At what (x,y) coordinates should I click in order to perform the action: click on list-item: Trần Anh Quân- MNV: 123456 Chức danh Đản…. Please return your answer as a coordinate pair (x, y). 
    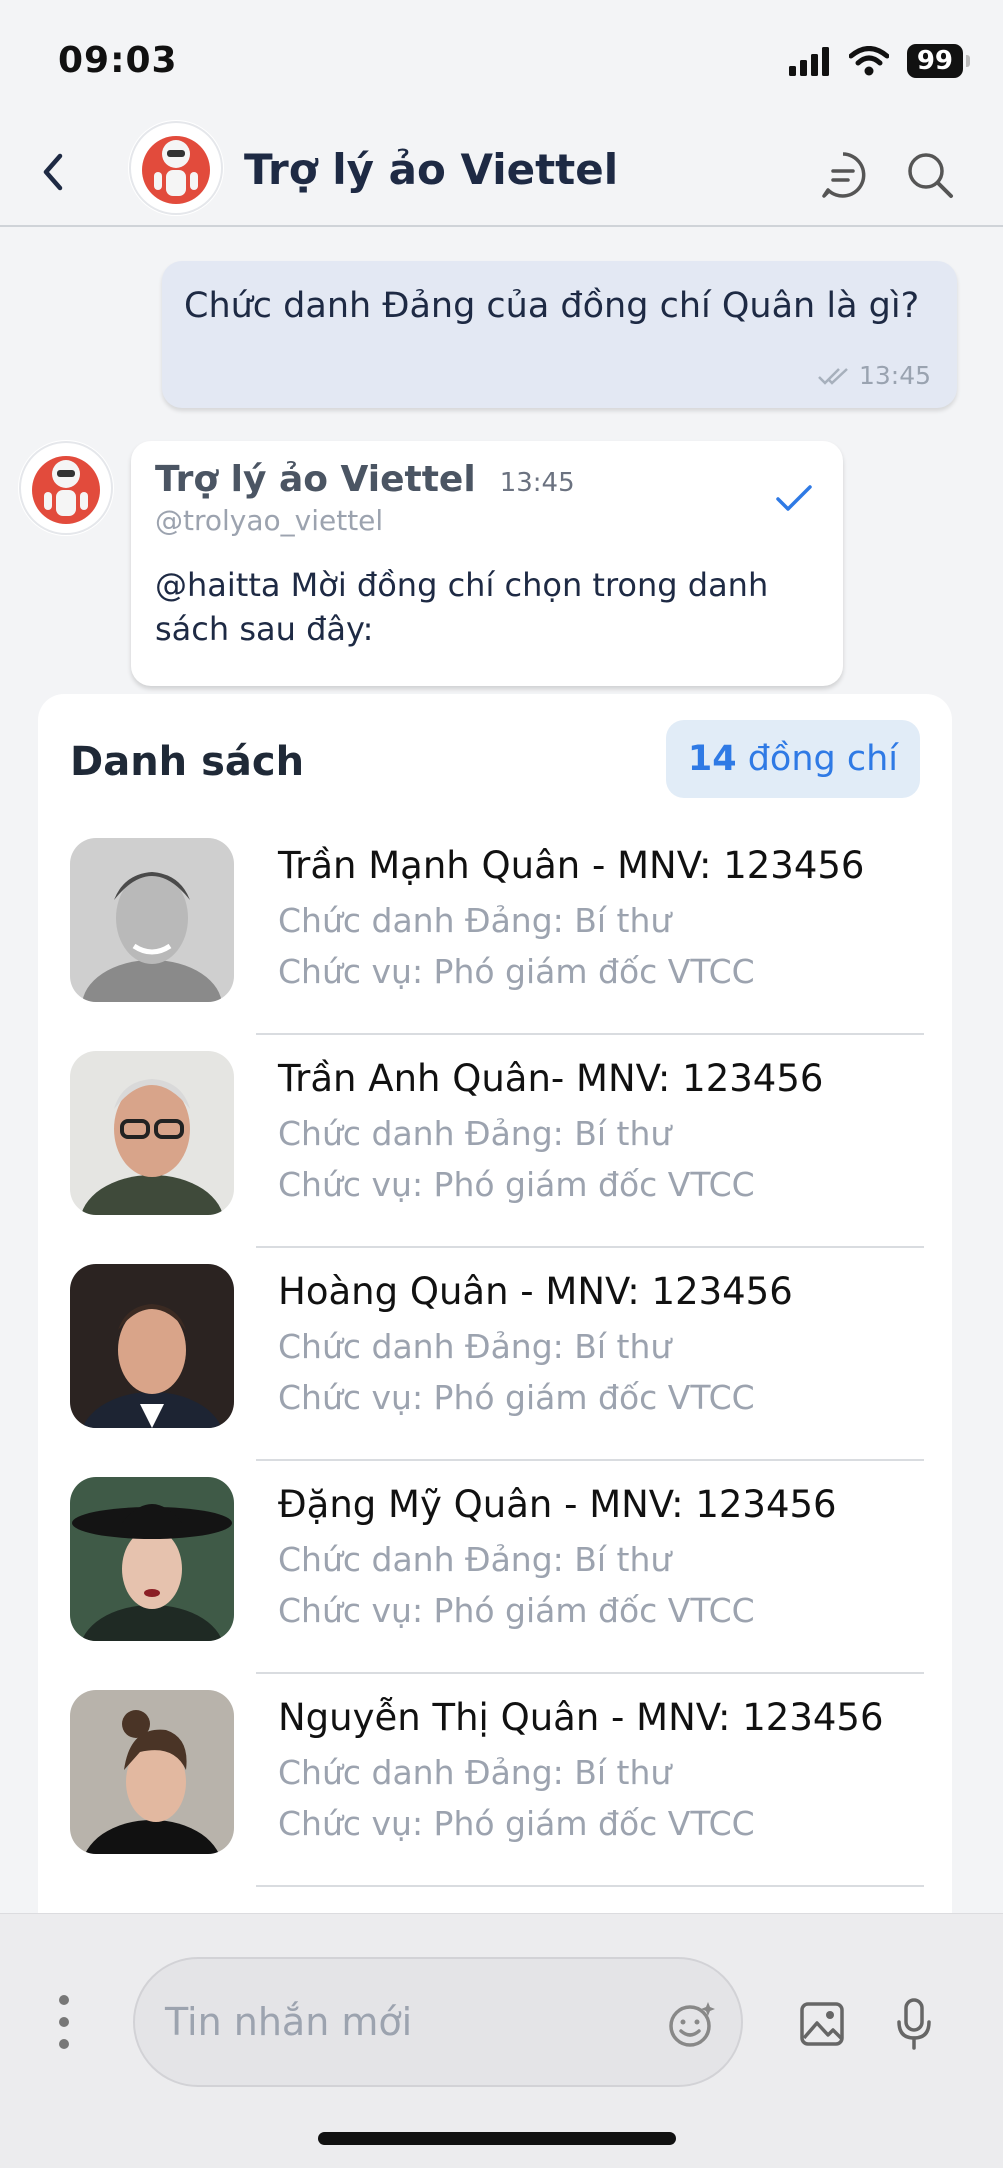
    Looking at the image, I should click on (495, 1141).